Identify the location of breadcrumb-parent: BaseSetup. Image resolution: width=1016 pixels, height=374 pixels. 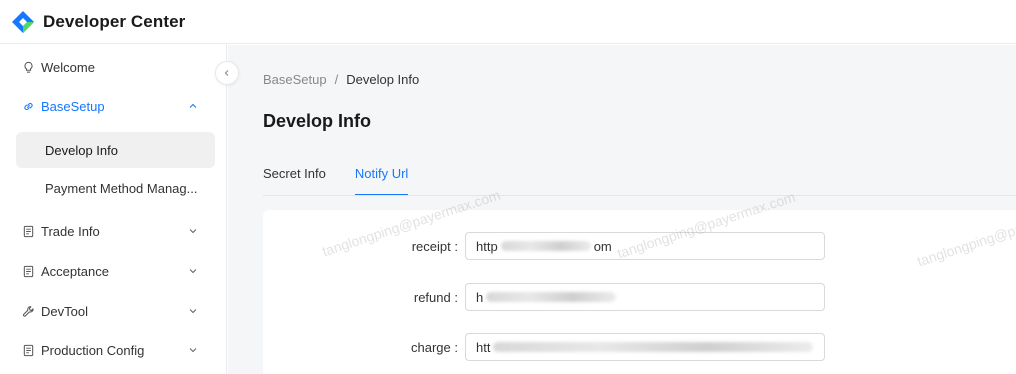
(295, 79).